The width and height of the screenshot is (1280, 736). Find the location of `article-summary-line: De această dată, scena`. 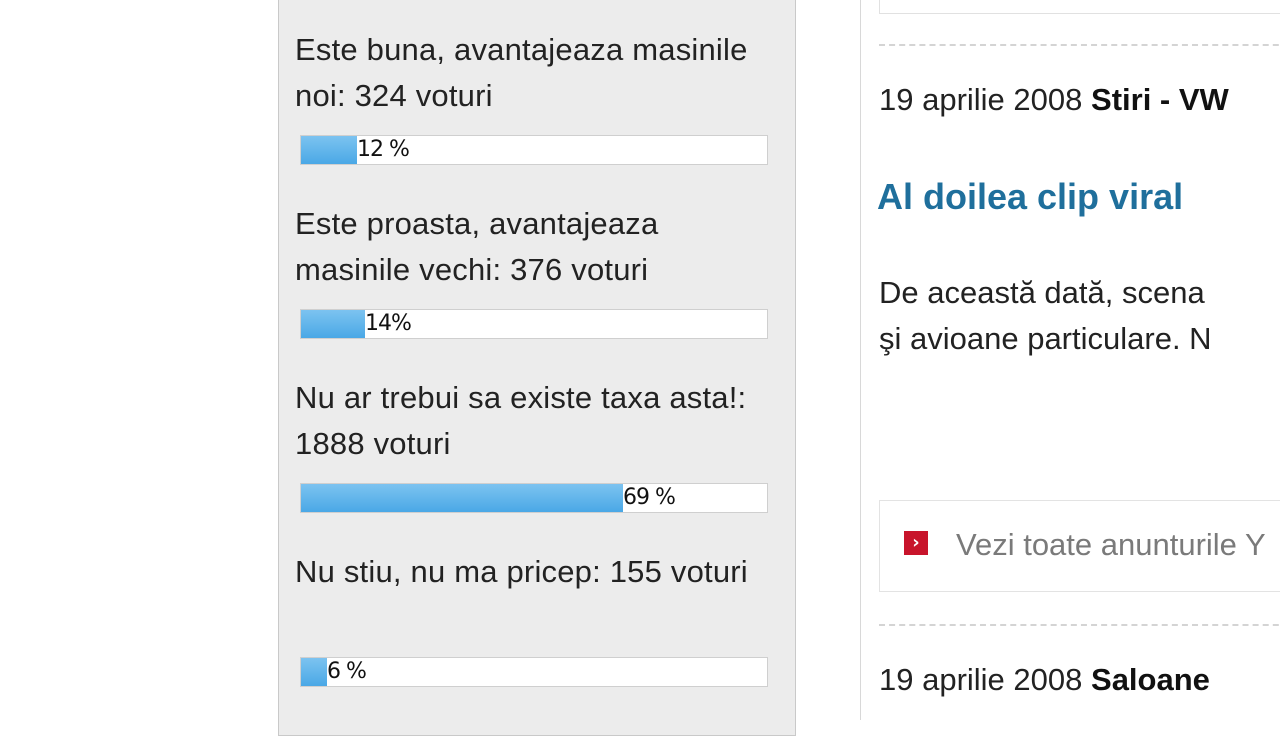

article-summary-line: De această dată, scena is located at coordinates (1042, 292).